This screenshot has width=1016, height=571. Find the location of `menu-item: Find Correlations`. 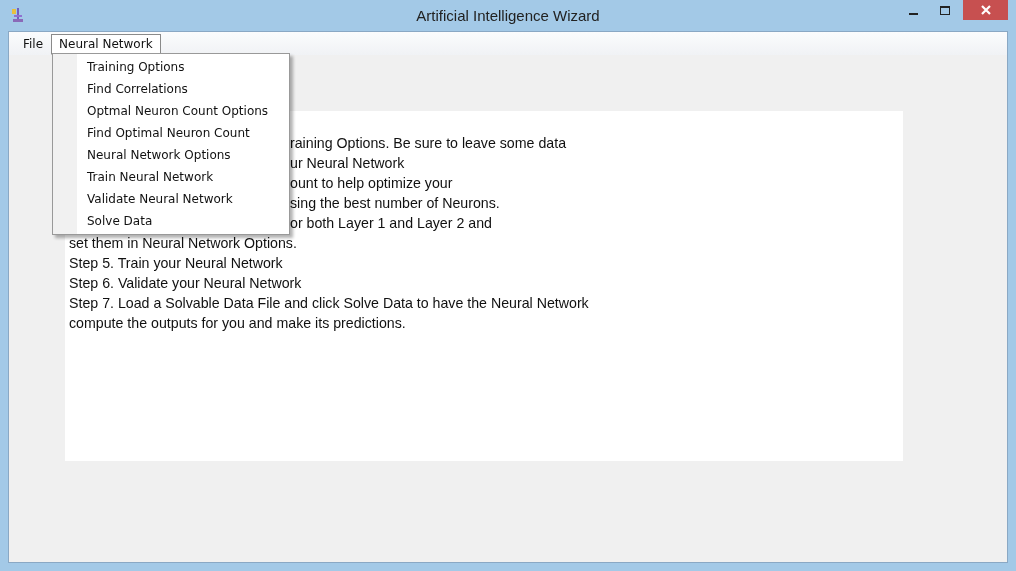

menu-item: Find Correlations is located at coordinates (171, 89).